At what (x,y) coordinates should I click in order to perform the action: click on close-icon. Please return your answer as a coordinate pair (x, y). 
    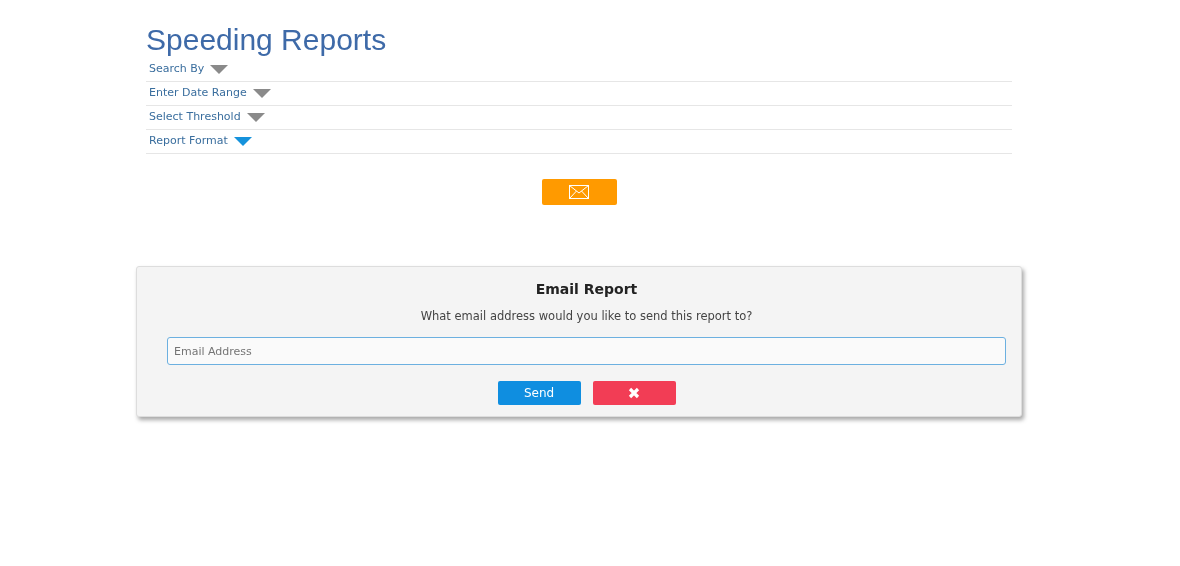
    Looking at the image, I should click on (634, 393).